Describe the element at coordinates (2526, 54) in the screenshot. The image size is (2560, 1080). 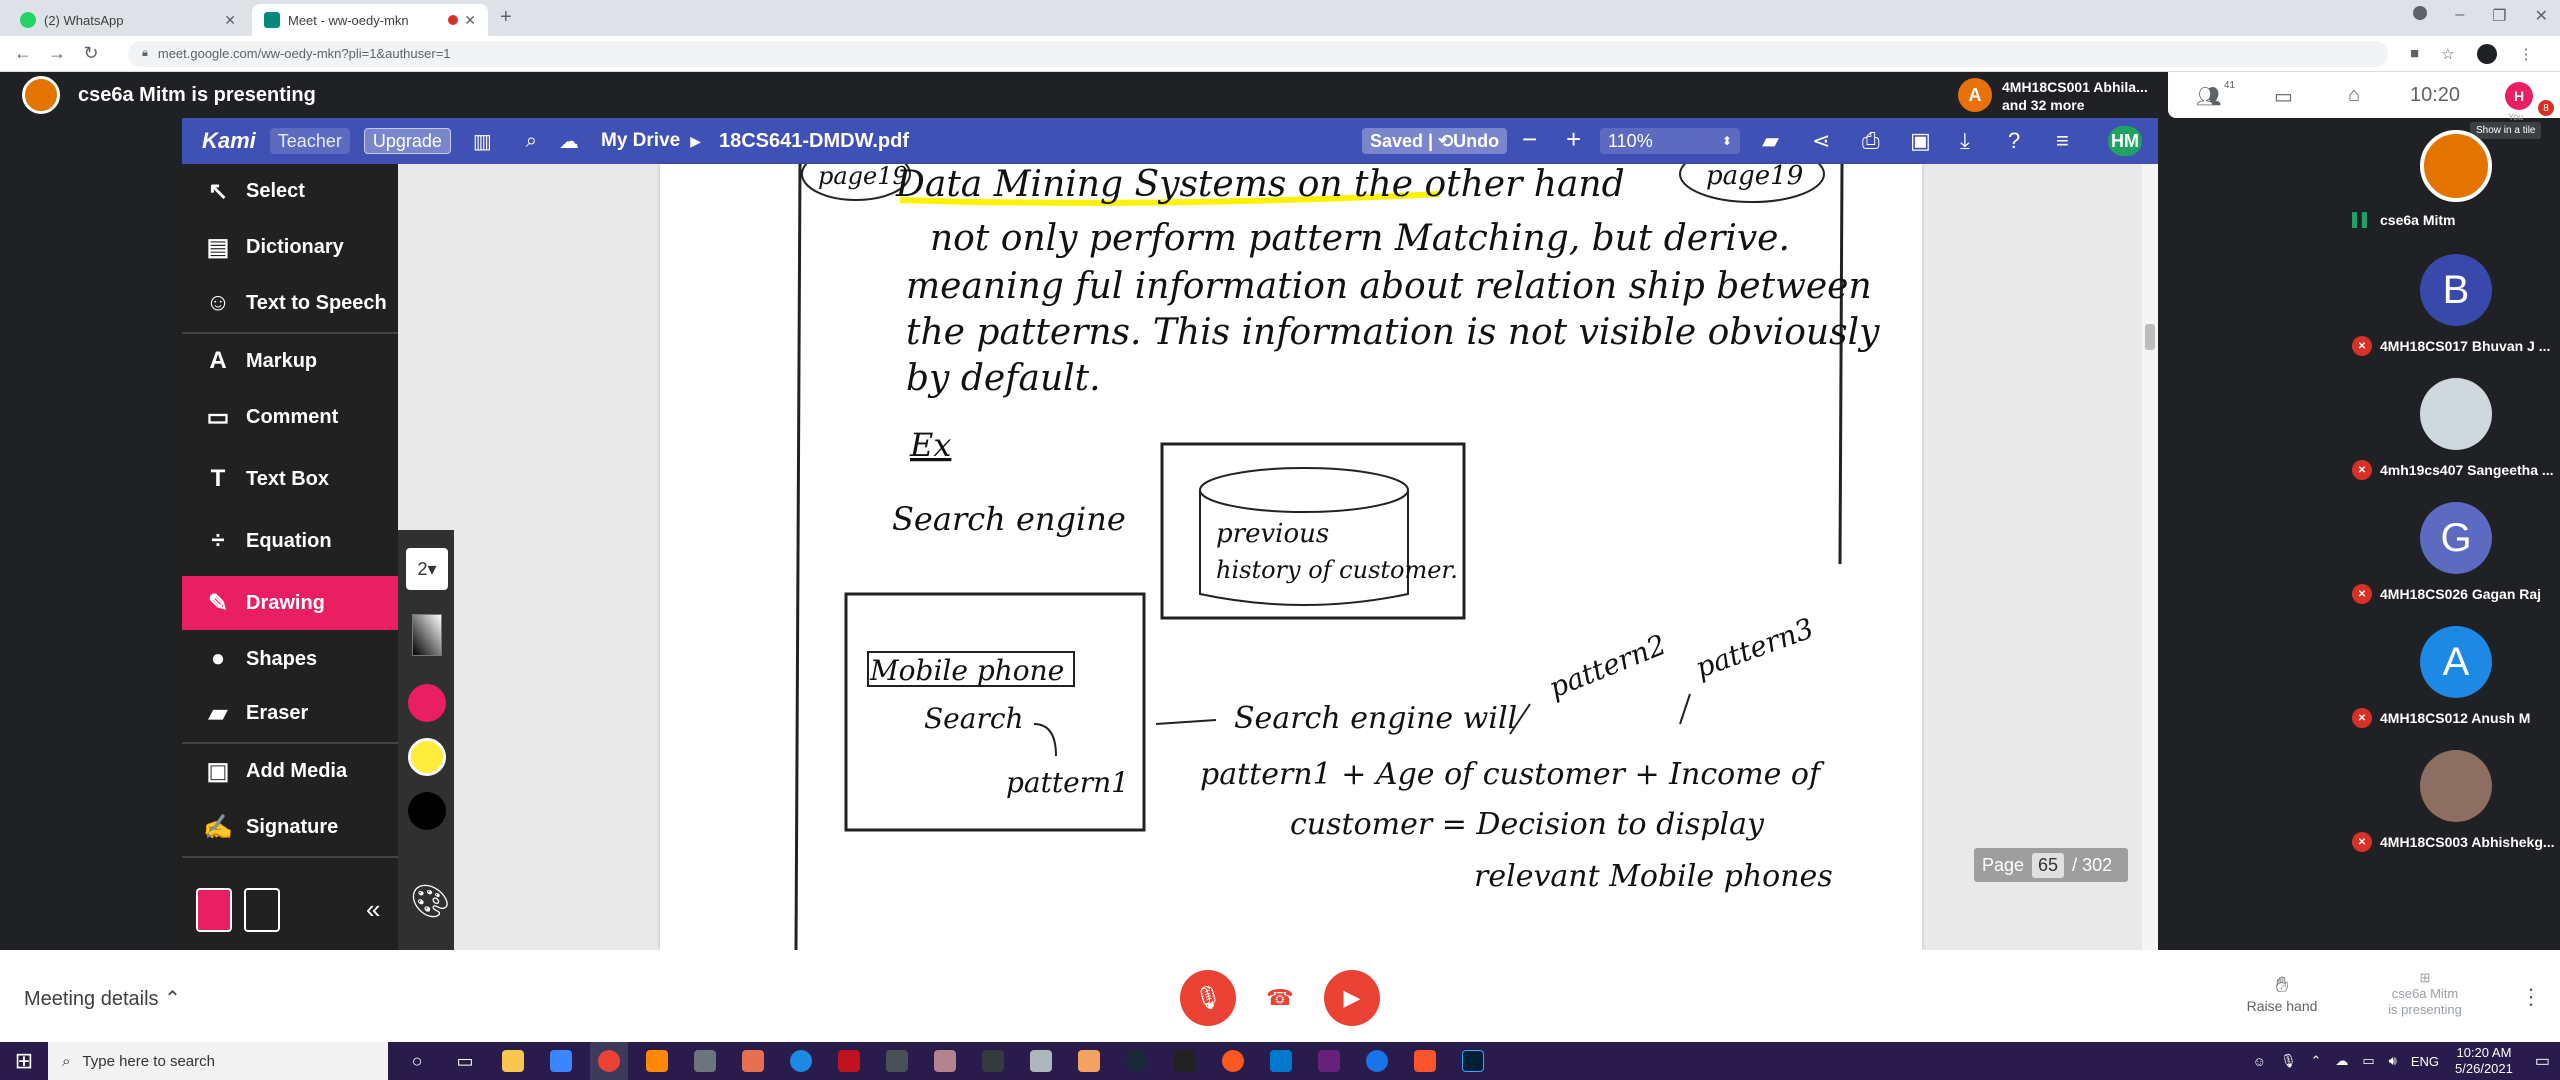
I see `menu-icon: ⋮` at that location.